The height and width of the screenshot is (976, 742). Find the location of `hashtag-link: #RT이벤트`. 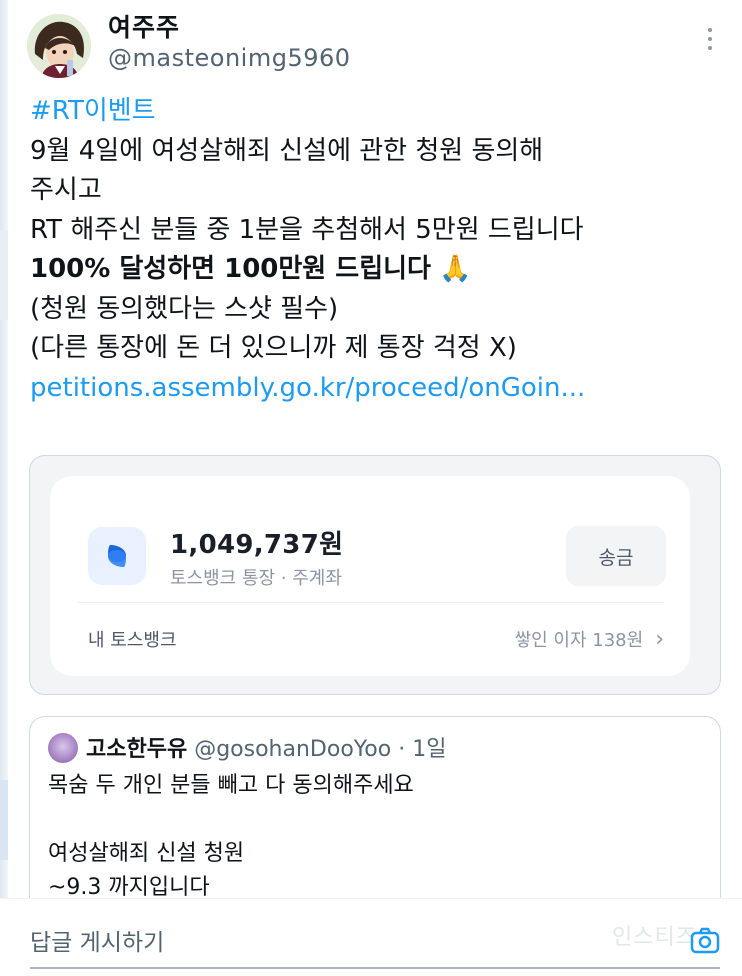

hashtag-link: #RT이벤트 is located at coordinates (375, 112).